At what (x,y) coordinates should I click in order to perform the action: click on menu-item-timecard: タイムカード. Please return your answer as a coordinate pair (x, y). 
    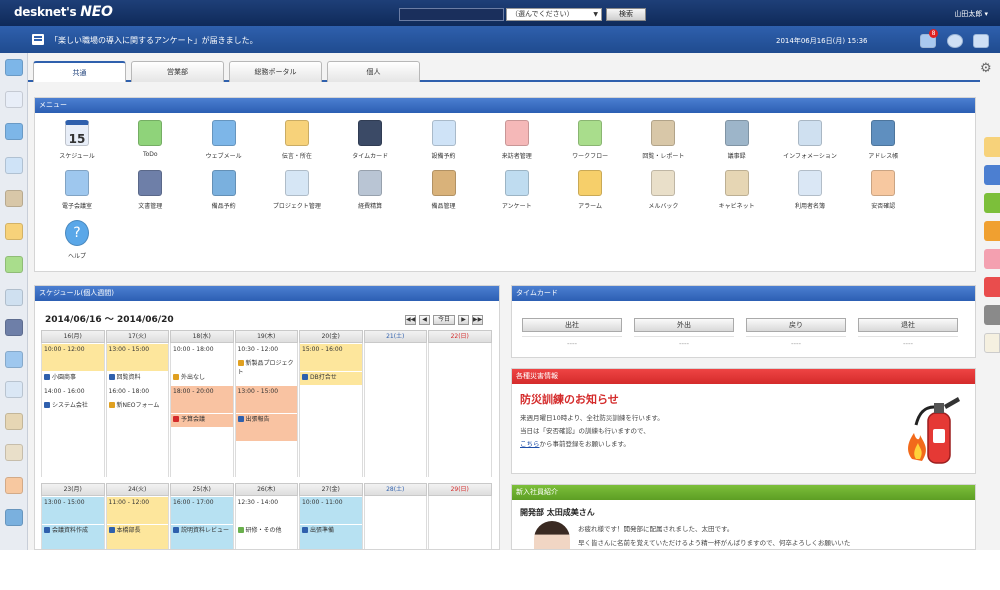
    Looking at the image, I should click on (370, 142).